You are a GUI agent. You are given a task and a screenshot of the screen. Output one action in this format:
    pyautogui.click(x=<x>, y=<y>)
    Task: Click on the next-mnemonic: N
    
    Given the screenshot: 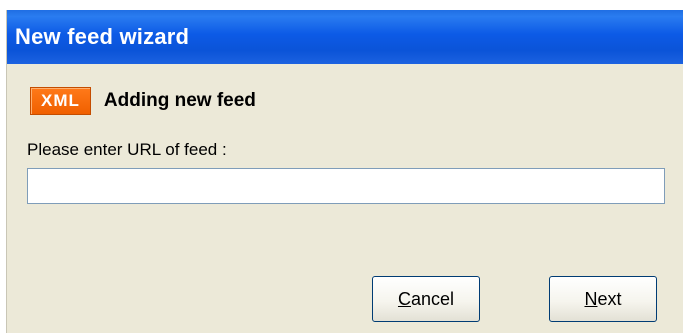 What is the action you would take?
    pyautogui.click(x=591, y=299)
    